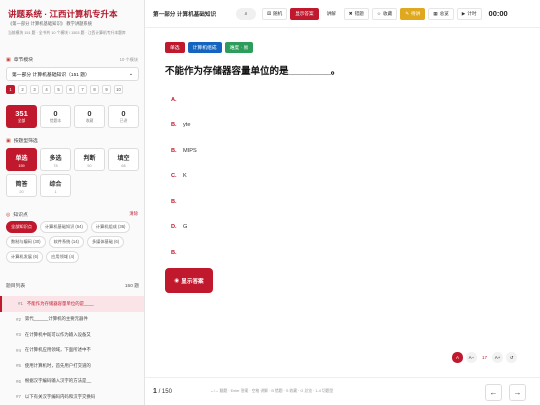  What do you see at coordinates (498, 357) in the screenshot?
I see `font-increase-button: A+` at bounding box center [498, 357].